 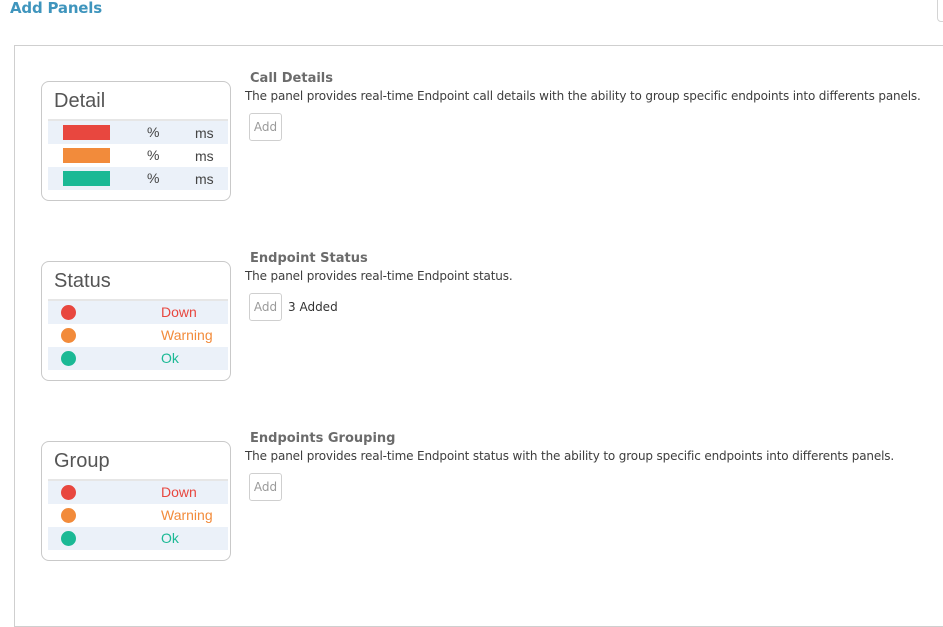 I want to click on preview-title: Detail, so click(x=80, y=101).